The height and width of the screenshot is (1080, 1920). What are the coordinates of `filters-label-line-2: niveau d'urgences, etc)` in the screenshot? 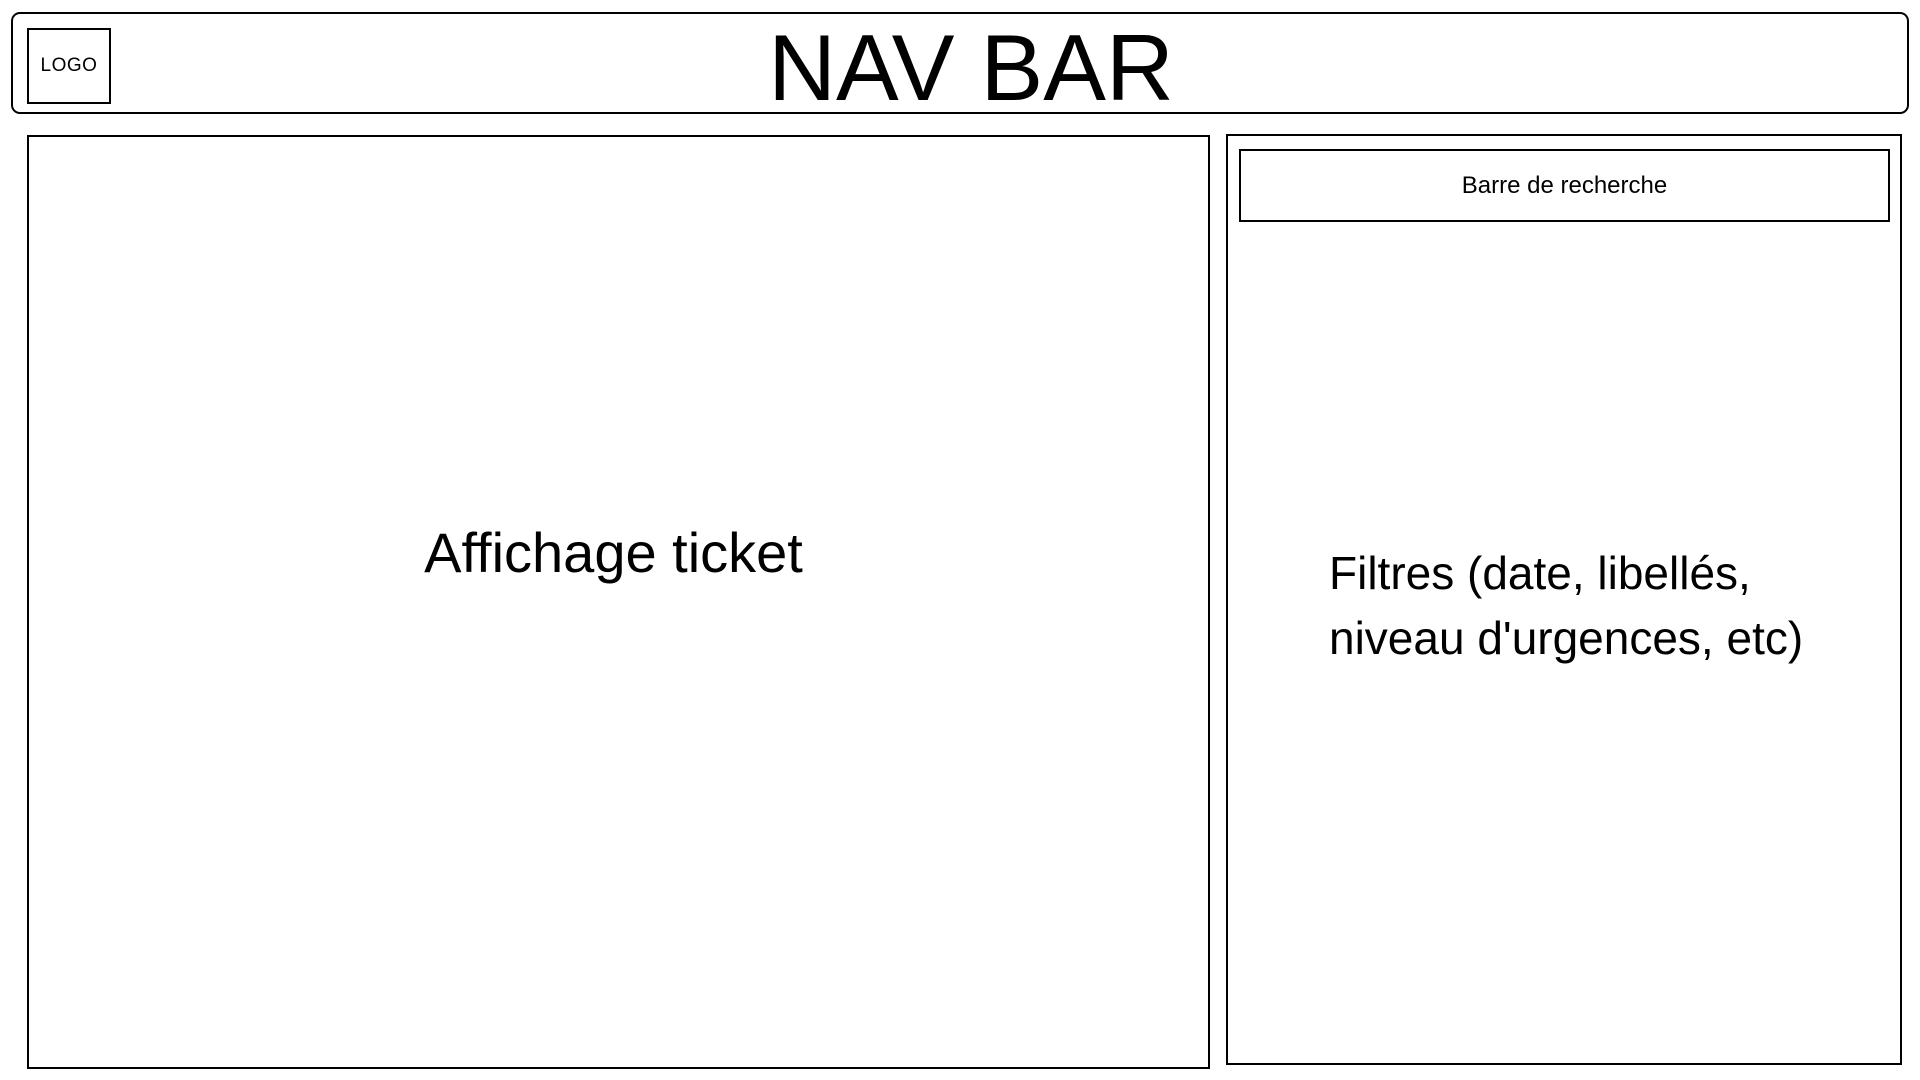 It's located at (1566, 638).